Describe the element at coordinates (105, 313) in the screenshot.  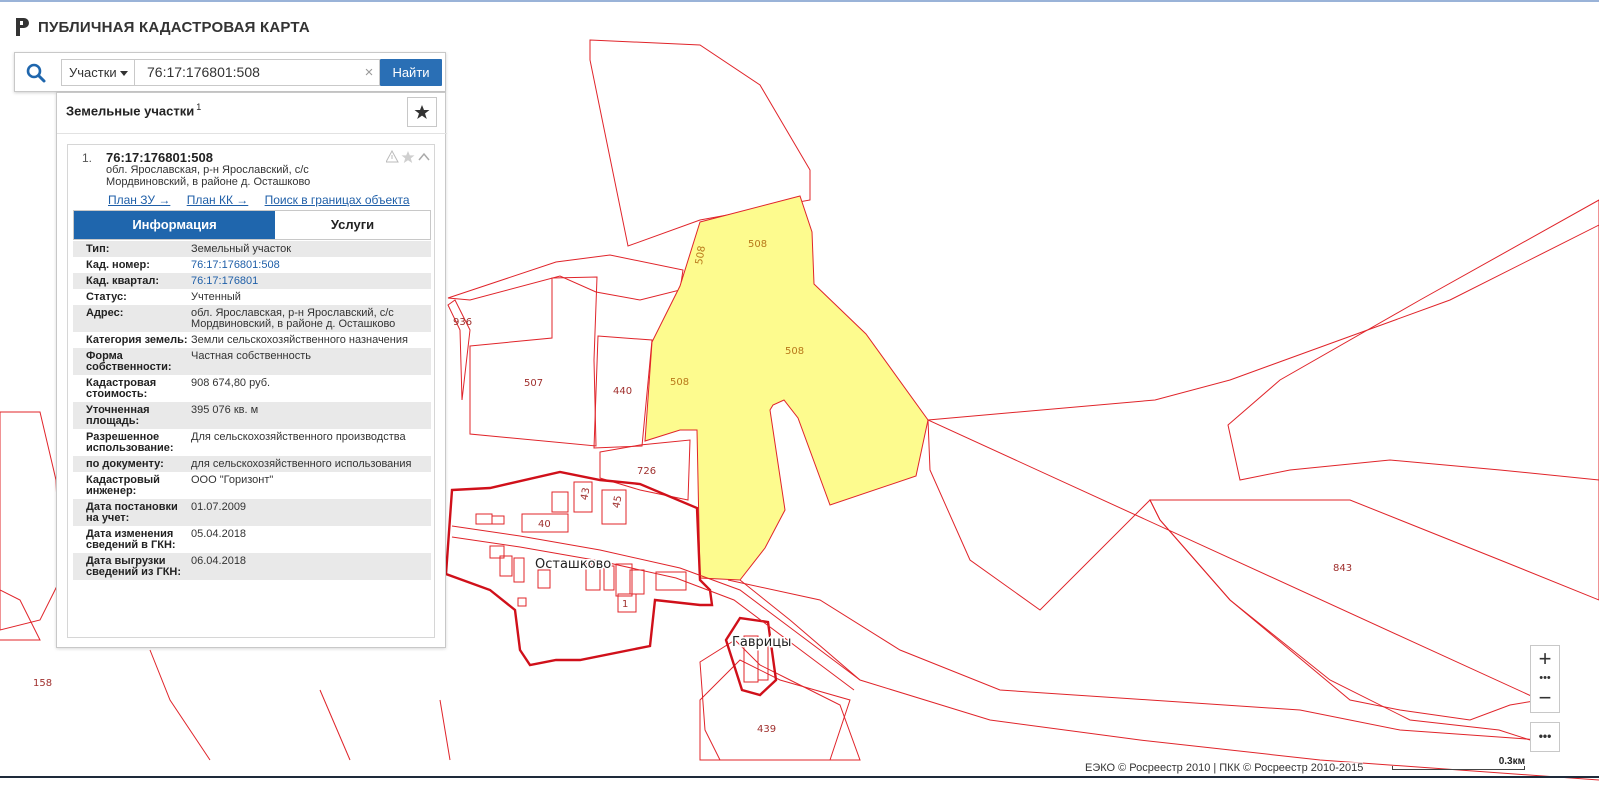
I see `attribute-key: Адрес:` at that location.